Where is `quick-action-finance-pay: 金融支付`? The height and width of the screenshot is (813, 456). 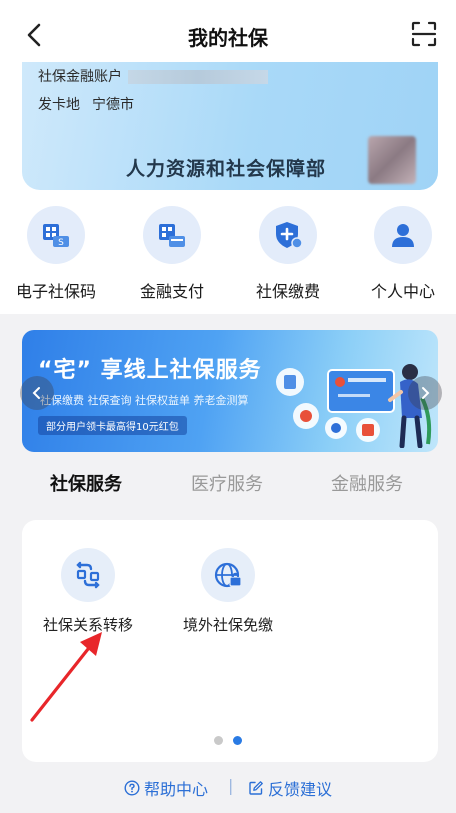 quick-action-finance-pay: 金融支付 is located at coordinates (172, 254).